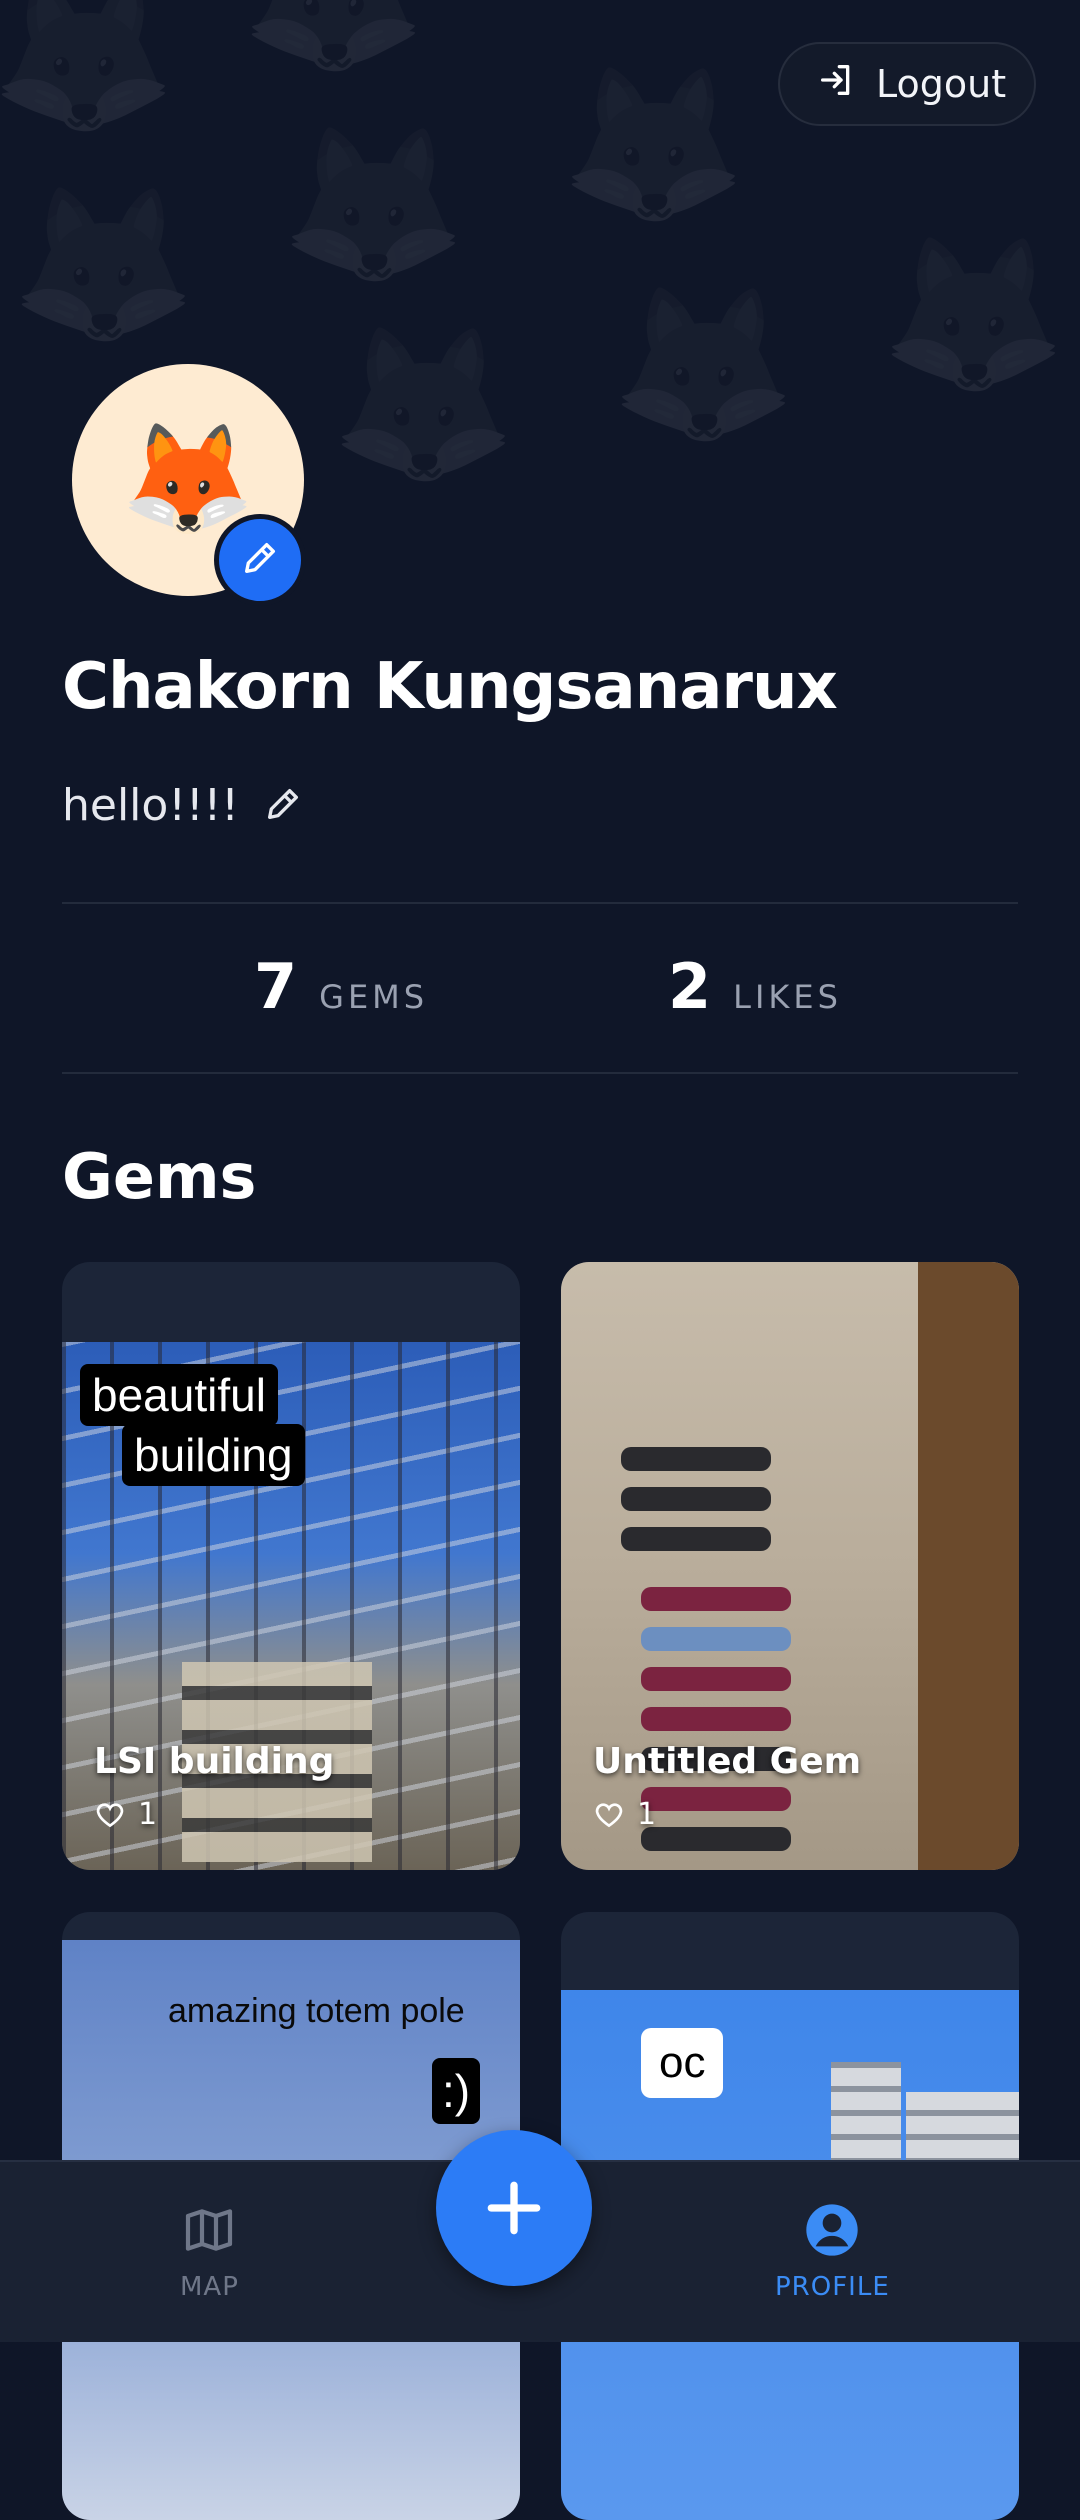 This screenshot has height=2520, width=1080. I want to click on add-gem-button, so click(514, 2208).